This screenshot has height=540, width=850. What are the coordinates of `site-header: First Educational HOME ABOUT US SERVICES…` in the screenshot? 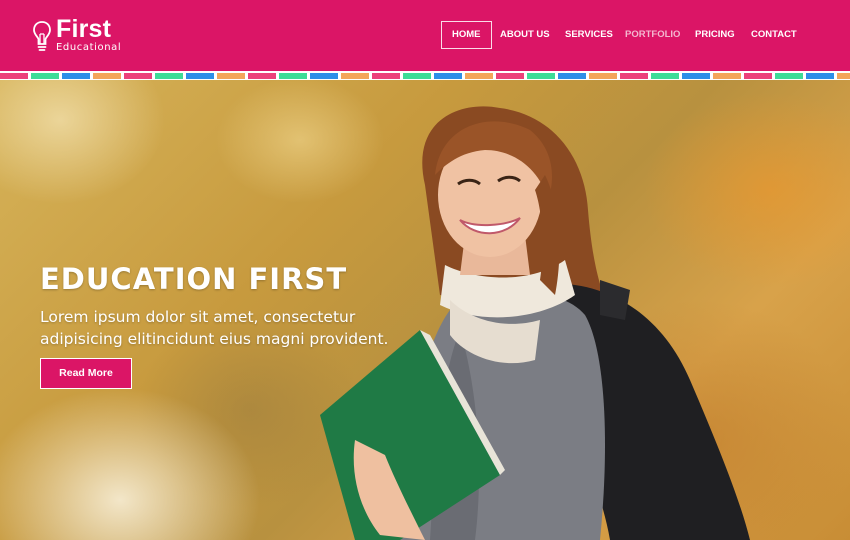 It's located at (425, 35).